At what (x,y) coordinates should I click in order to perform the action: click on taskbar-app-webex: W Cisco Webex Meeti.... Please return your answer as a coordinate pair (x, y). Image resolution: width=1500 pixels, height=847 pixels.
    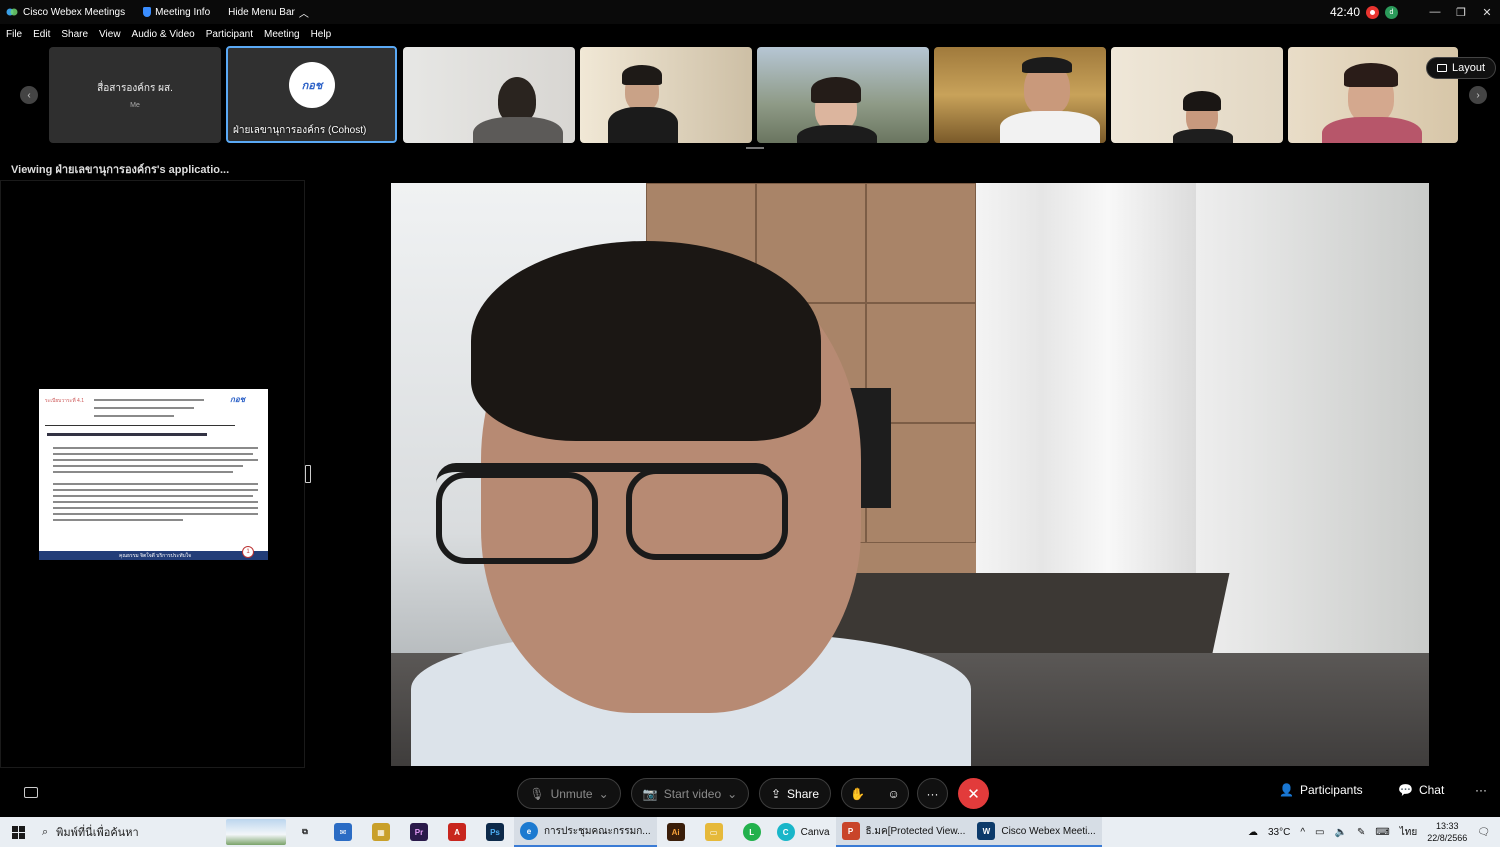
    Looking at the image, I should click on (1036, 832).